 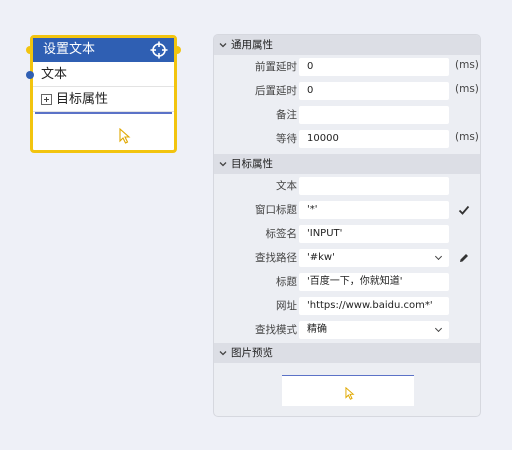 What do you see at coordinates (286, 115) in the screenshot?
I see `note-label: 备注` at bounding box center [286, 115].